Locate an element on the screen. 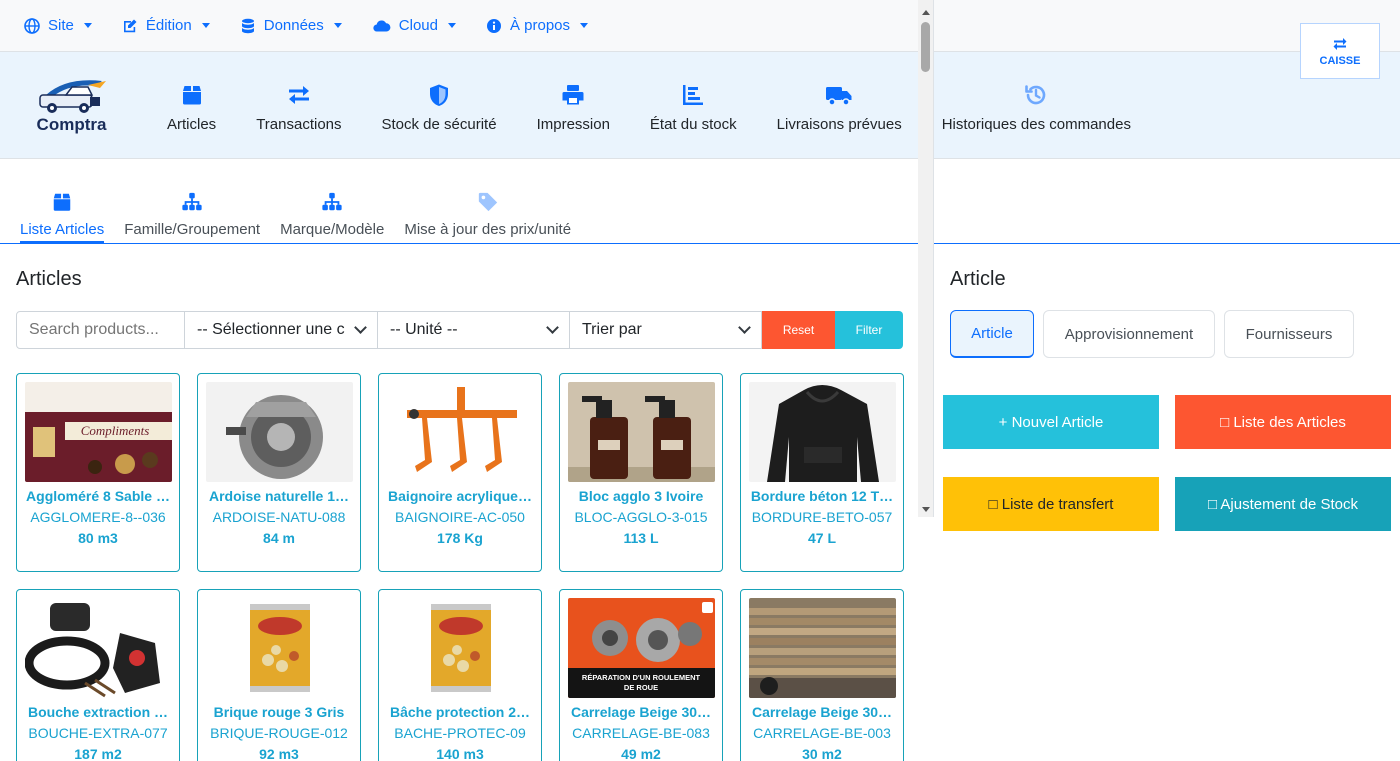 The height and width of the screenshot is (761, 1400). filter-button: Filter is located at coordinates (869, 330).